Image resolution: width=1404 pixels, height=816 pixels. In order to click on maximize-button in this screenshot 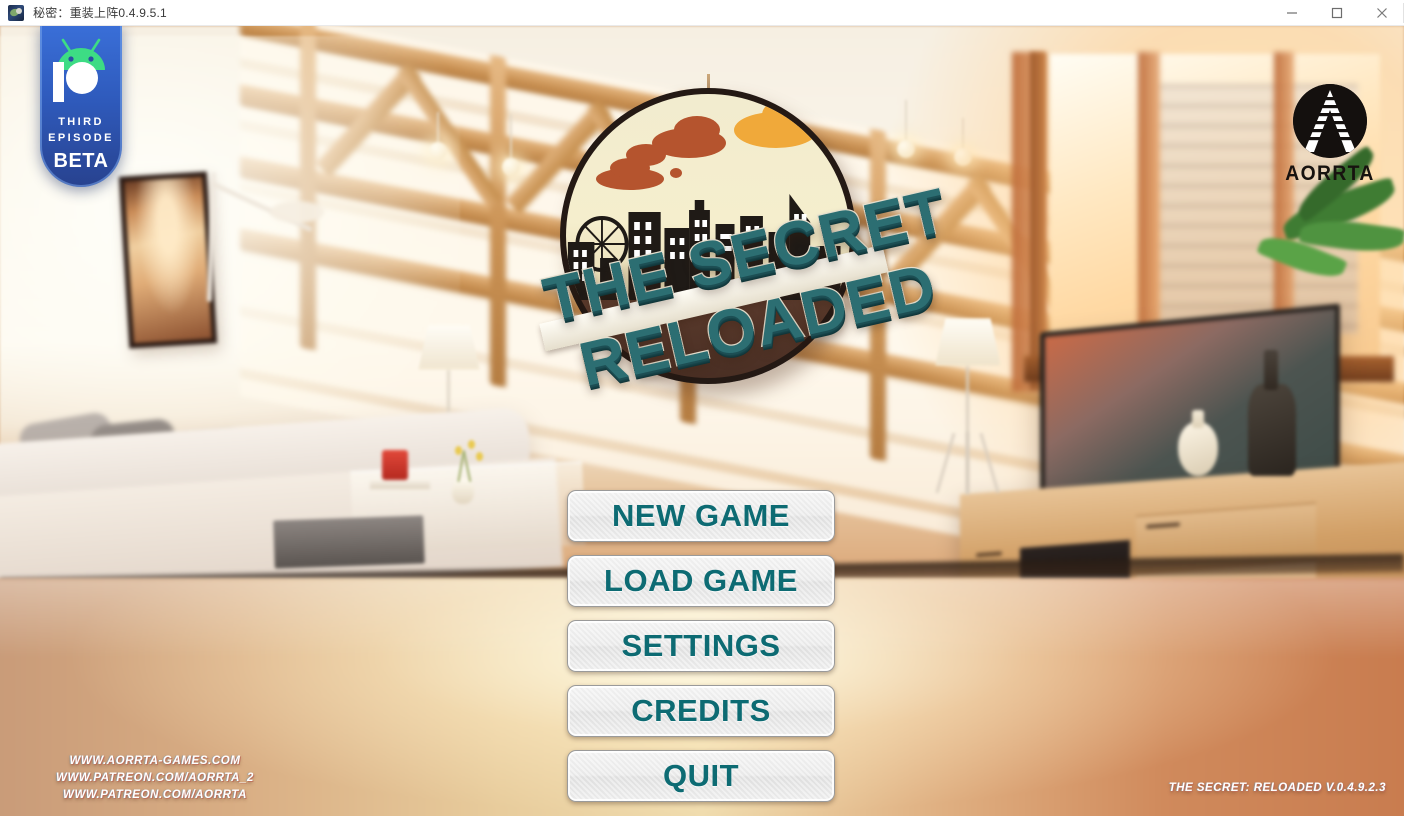, I will do `click(1336, 13)`.